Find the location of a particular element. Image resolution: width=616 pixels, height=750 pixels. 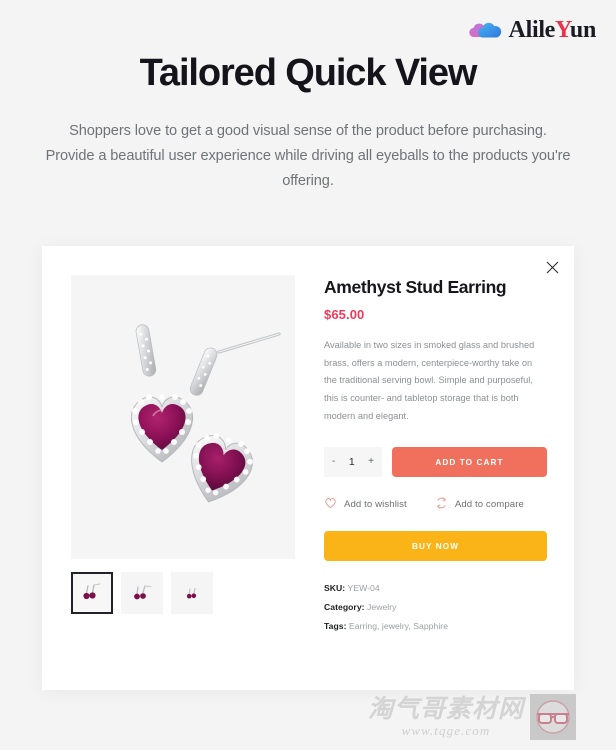

brand-name-part2: un is located at coordinates (582, 30).